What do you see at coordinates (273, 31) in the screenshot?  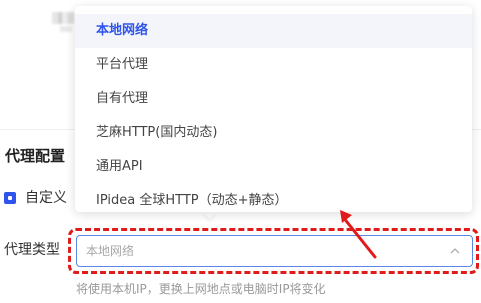 I see `dropdown-option-local-network: 本地网络` at bounding box center [273, 31].